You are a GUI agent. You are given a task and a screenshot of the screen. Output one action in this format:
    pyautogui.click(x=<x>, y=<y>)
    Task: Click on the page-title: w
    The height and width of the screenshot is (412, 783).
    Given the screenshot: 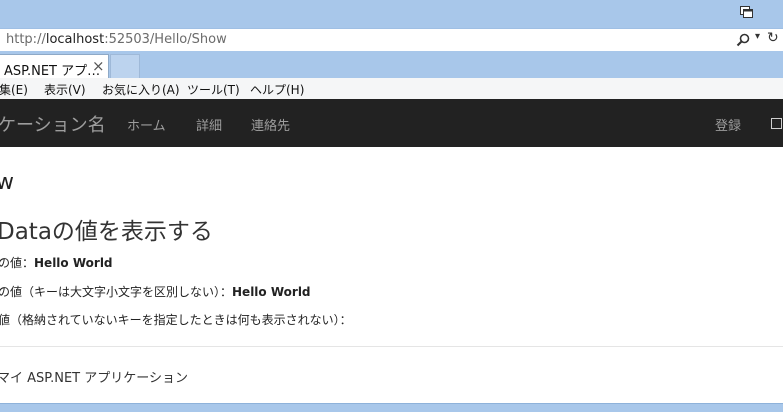 What is the action you would take?
    pyautogui.click(x=7, y=182)
    